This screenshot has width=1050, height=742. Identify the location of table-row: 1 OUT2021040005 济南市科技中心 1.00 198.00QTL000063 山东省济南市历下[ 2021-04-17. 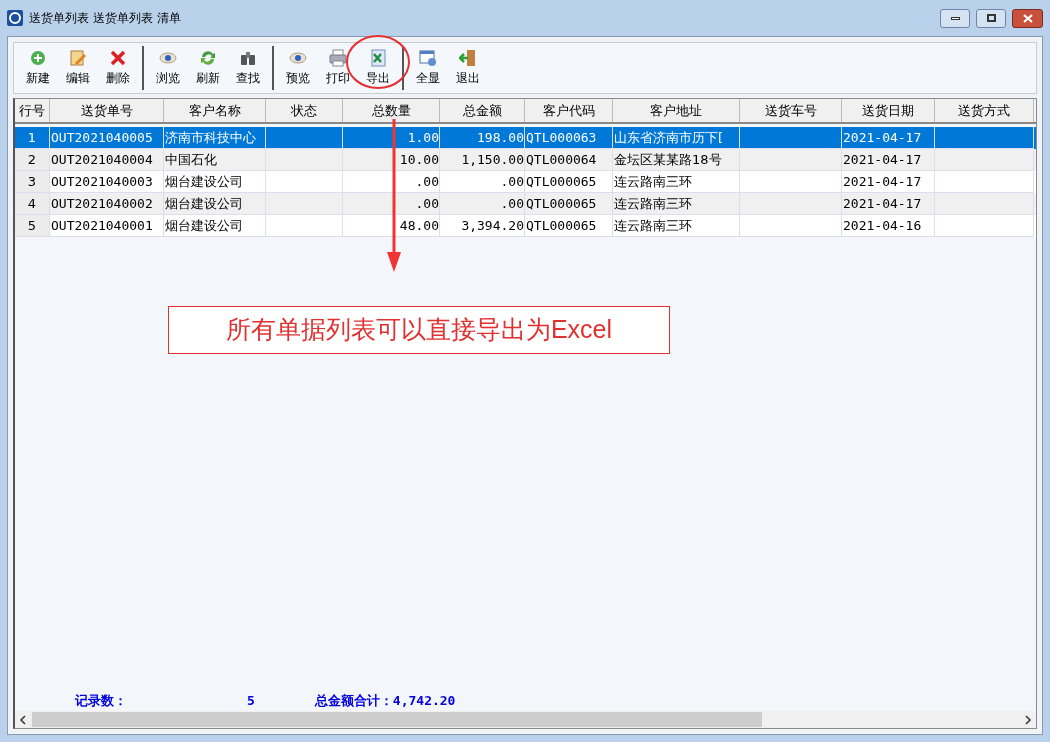
(525, 138).